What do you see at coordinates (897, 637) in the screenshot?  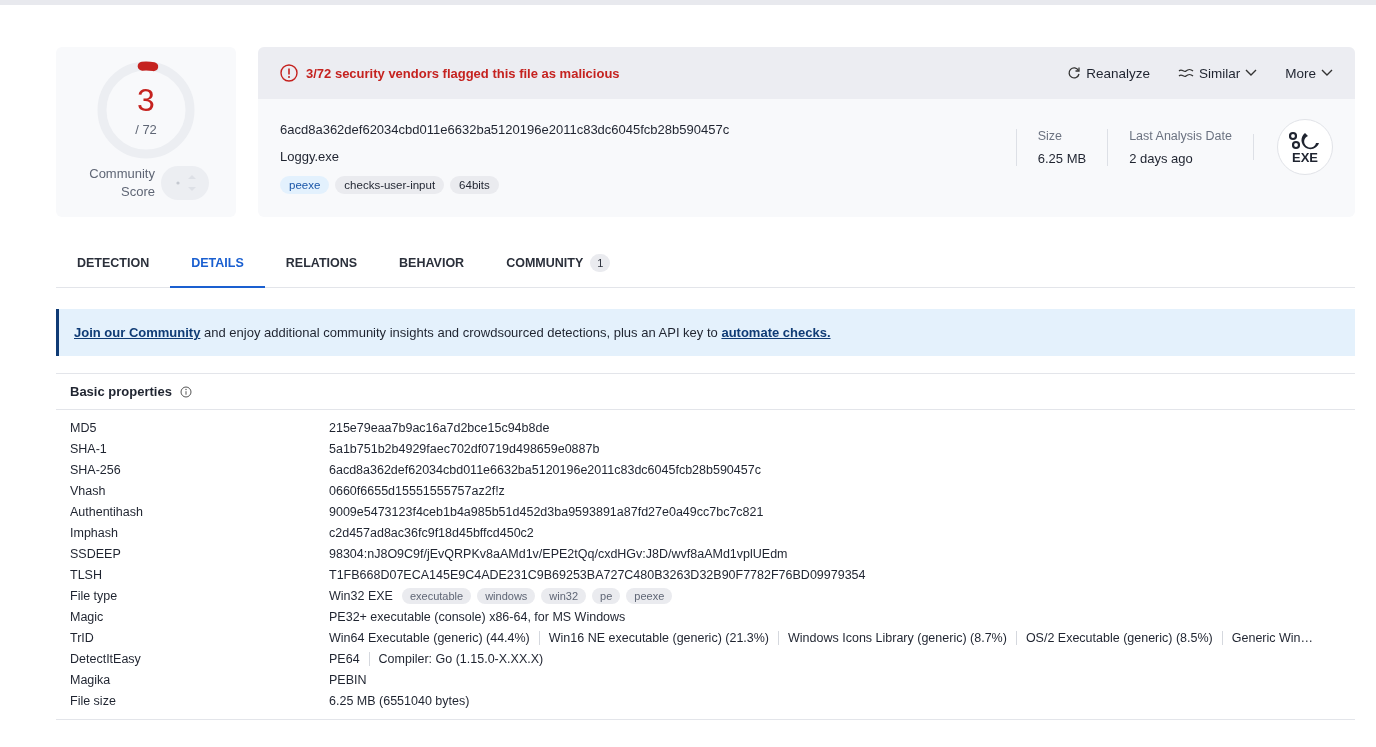 I see `property-value: Windows Icons Library (generic) (8.7%)` at bounding box center [897, 637].